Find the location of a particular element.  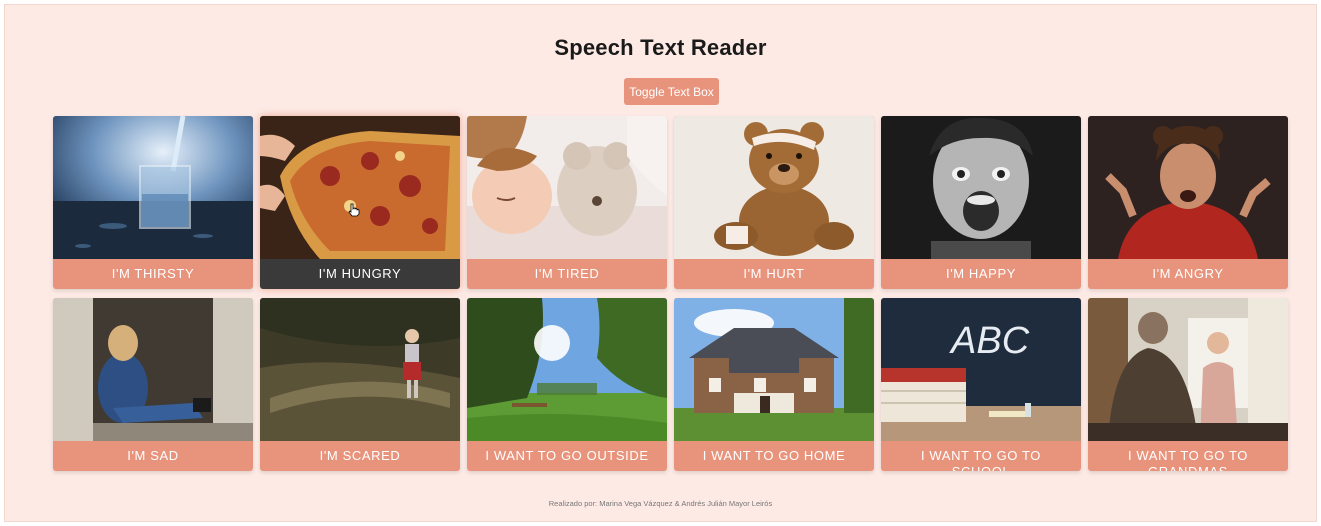

sleeping-child-photo is located at coordinates (567, 187).